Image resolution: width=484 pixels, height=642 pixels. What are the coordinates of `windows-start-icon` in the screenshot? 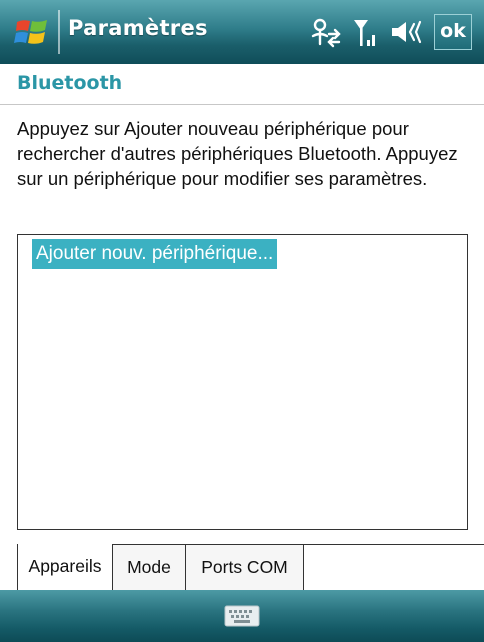 It's located at (32, 32).